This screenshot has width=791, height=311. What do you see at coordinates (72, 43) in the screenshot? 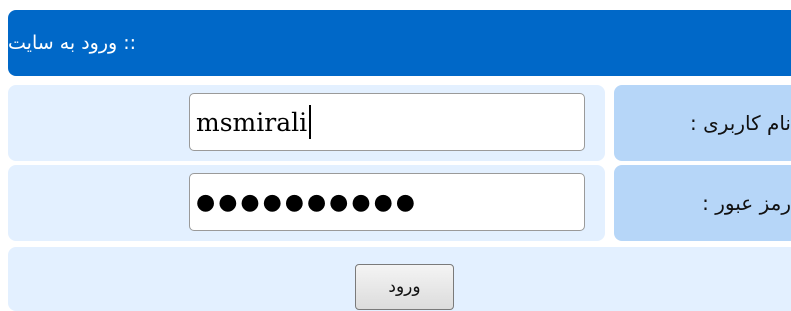
I see `login-title: :: ورود به سایت` at bounding box center [72, 43].